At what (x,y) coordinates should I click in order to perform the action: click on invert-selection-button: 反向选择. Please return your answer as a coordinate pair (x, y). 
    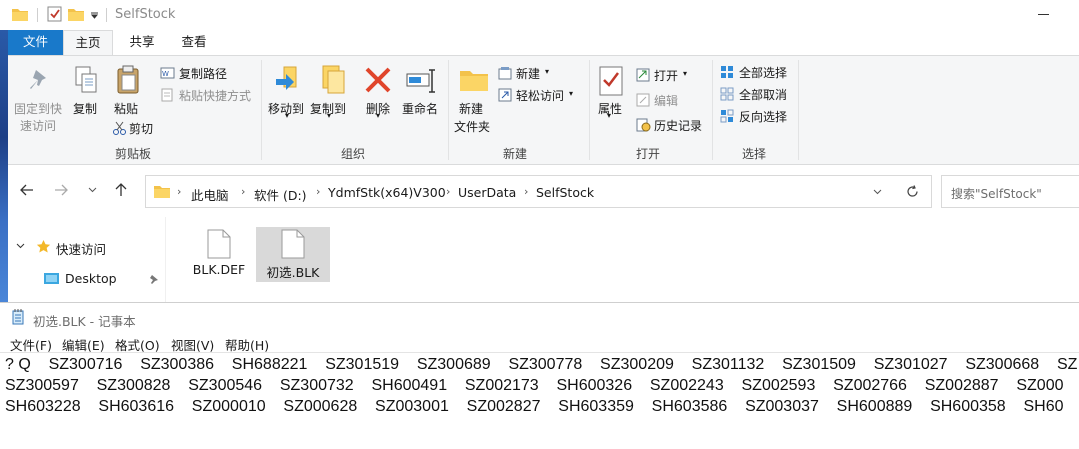
    Looking at the image, I should click on (763, 116).